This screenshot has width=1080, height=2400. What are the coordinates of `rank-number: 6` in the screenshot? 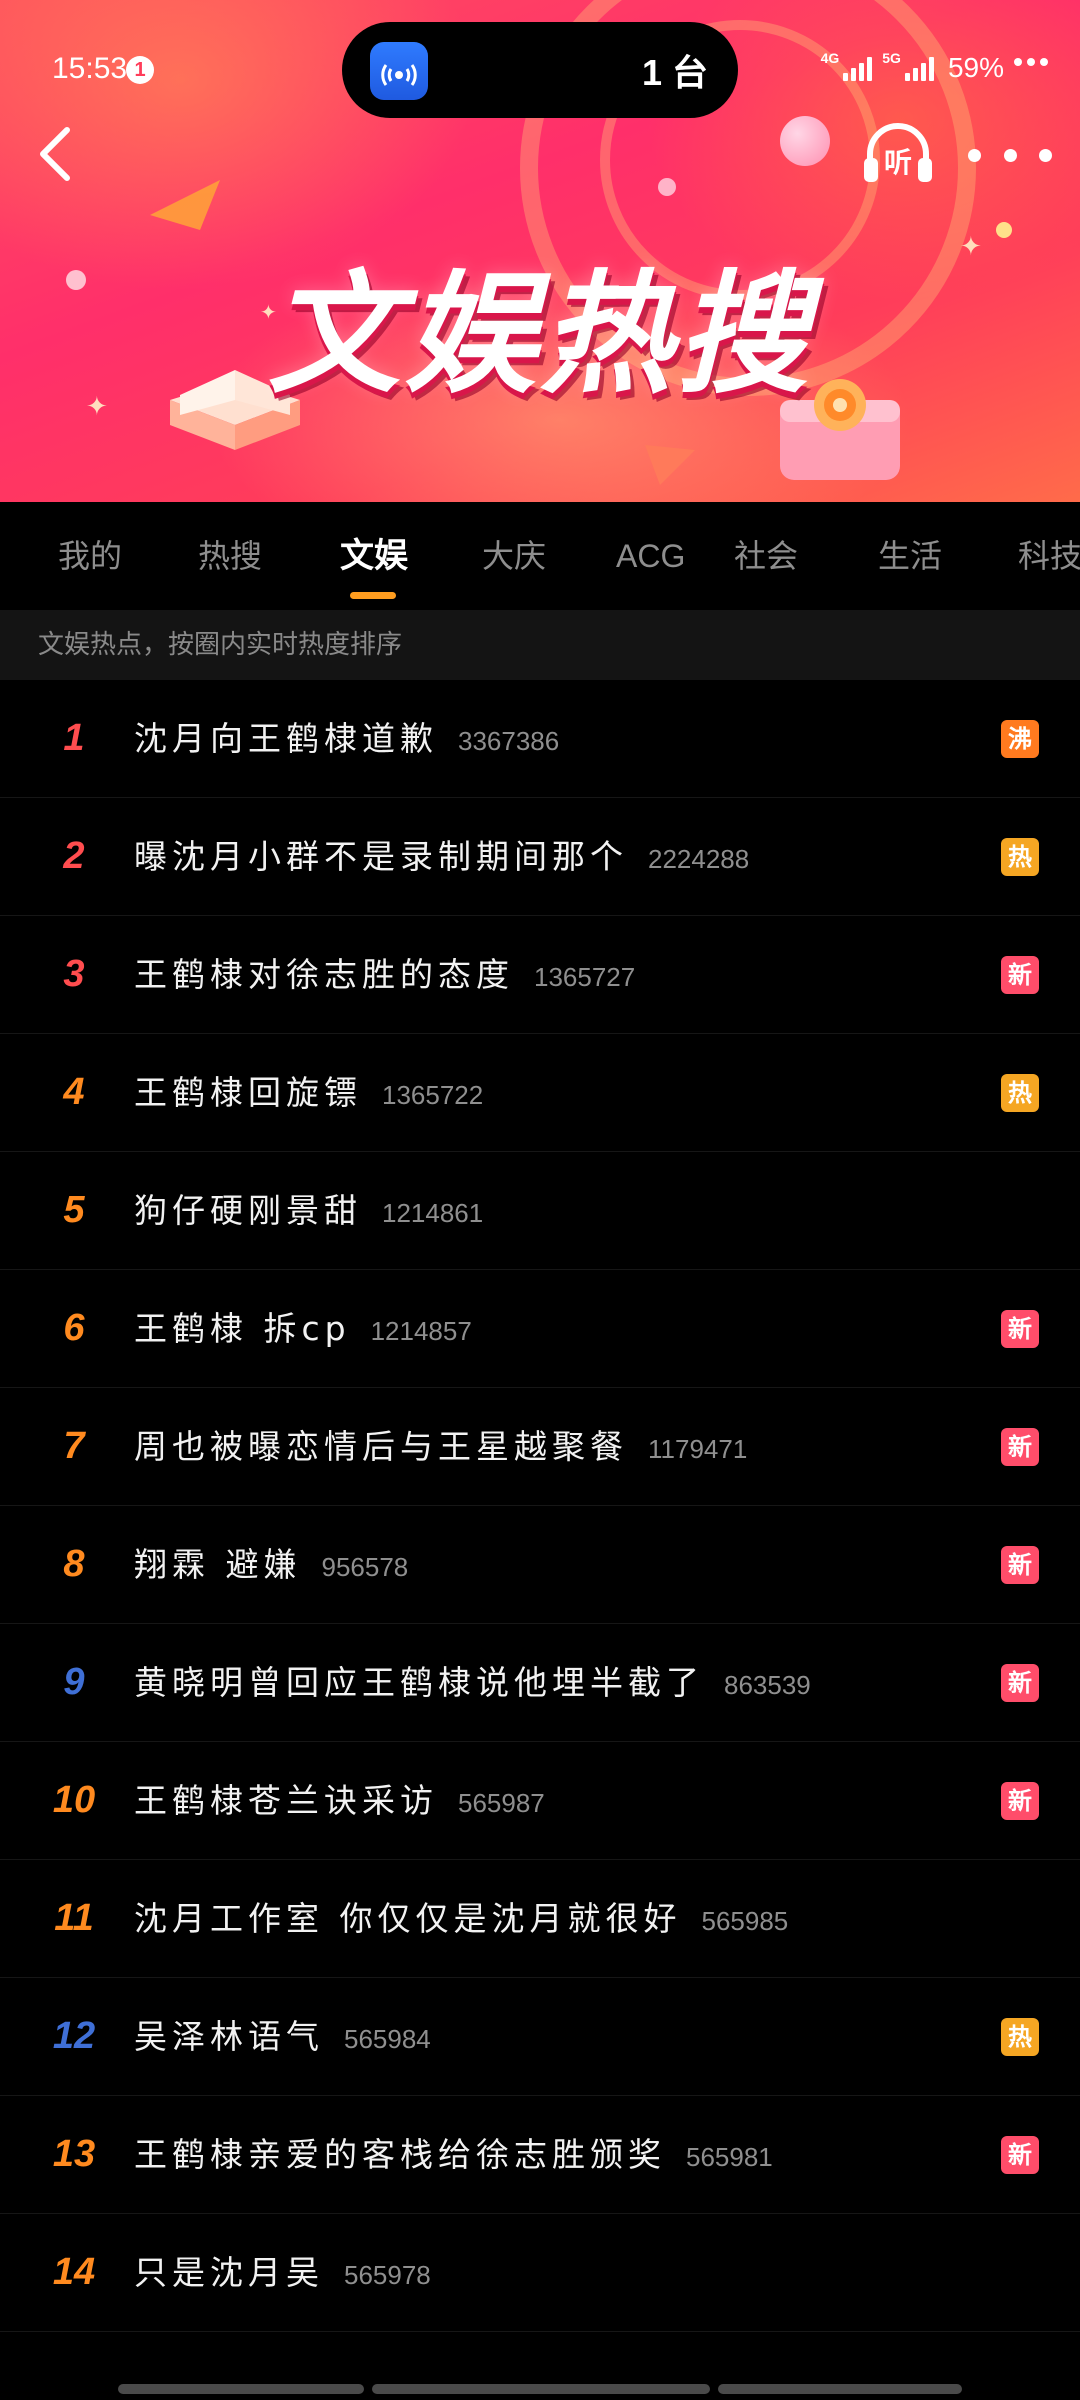 It's located at (74, 1328).